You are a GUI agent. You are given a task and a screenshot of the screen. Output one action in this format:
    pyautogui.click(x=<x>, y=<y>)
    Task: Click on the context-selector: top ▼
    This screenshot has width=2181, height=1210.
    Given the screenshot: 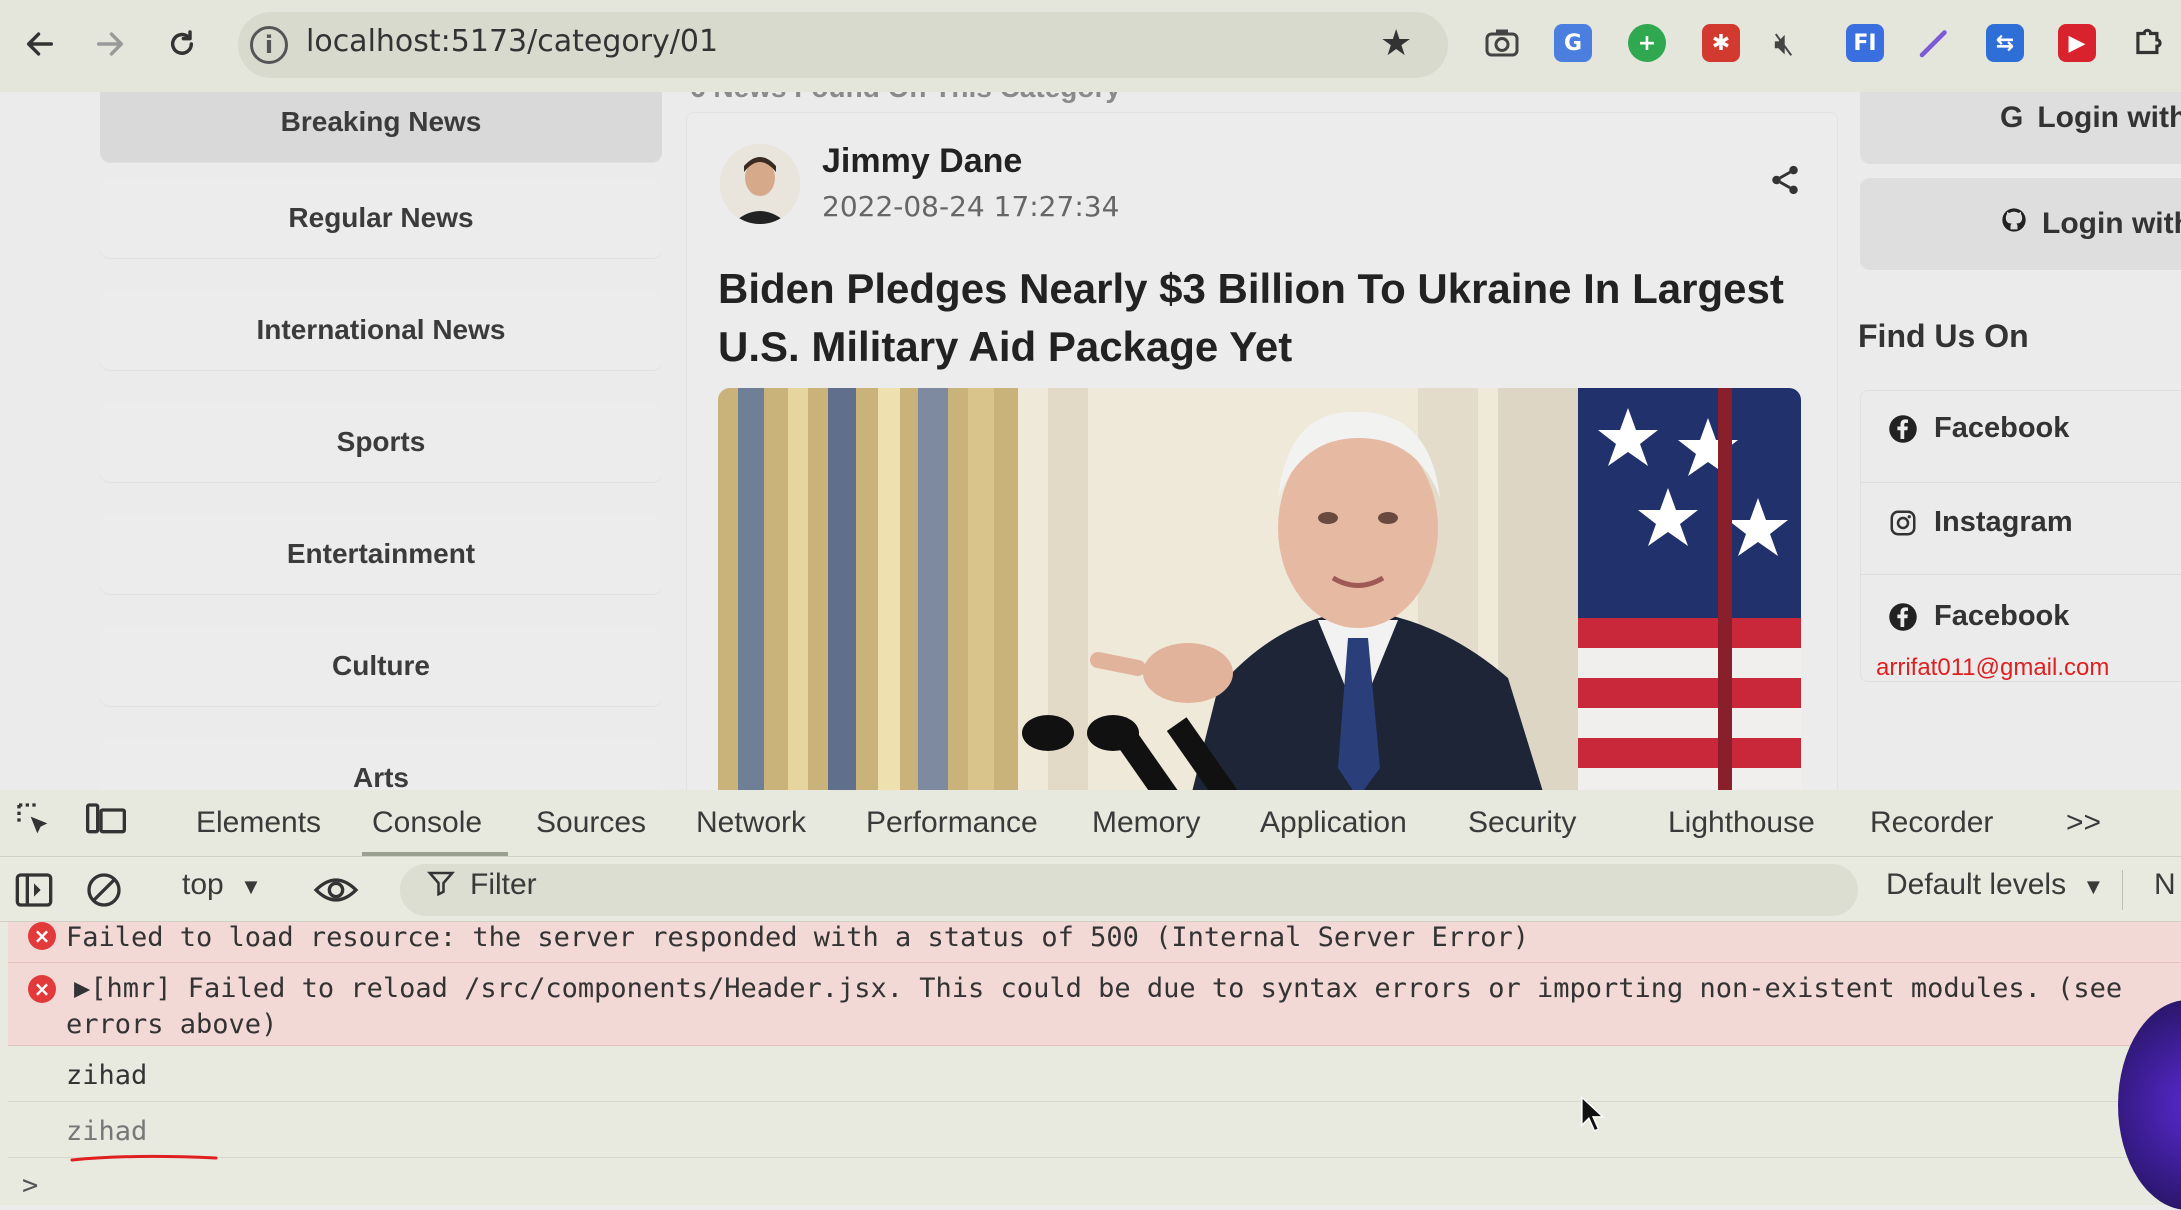 What is the action you would take?
    pyautogui.click(x=222, y=885)
    